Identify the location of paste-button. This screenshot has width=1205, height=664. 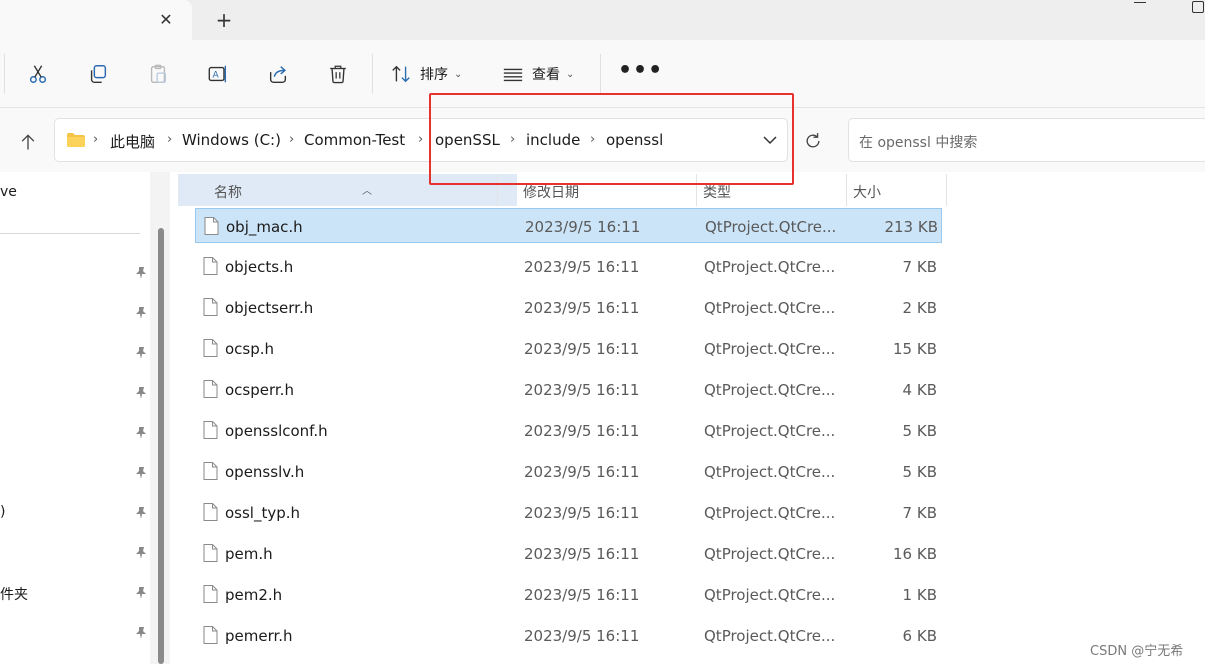
(158, 74).